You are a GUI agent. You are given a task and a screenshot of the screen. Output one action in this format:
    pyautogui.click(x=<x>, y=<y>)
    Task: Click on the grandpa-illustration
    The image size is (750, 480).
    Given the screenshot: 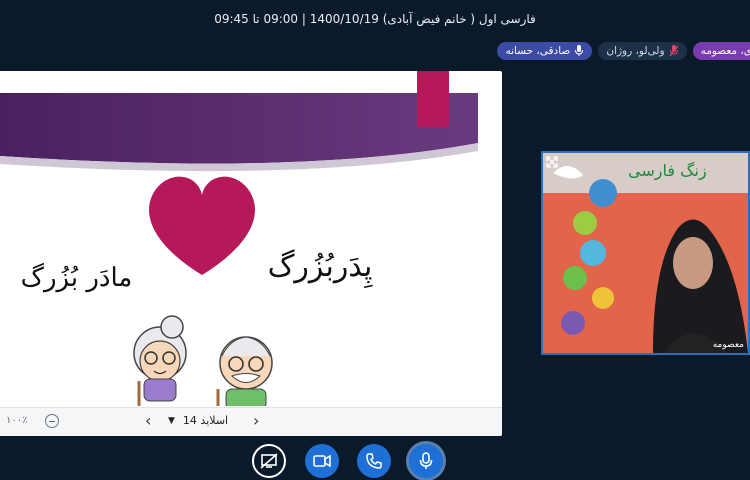 What is the action you would take?
    pyautogui.click(x=244, y=371)
    